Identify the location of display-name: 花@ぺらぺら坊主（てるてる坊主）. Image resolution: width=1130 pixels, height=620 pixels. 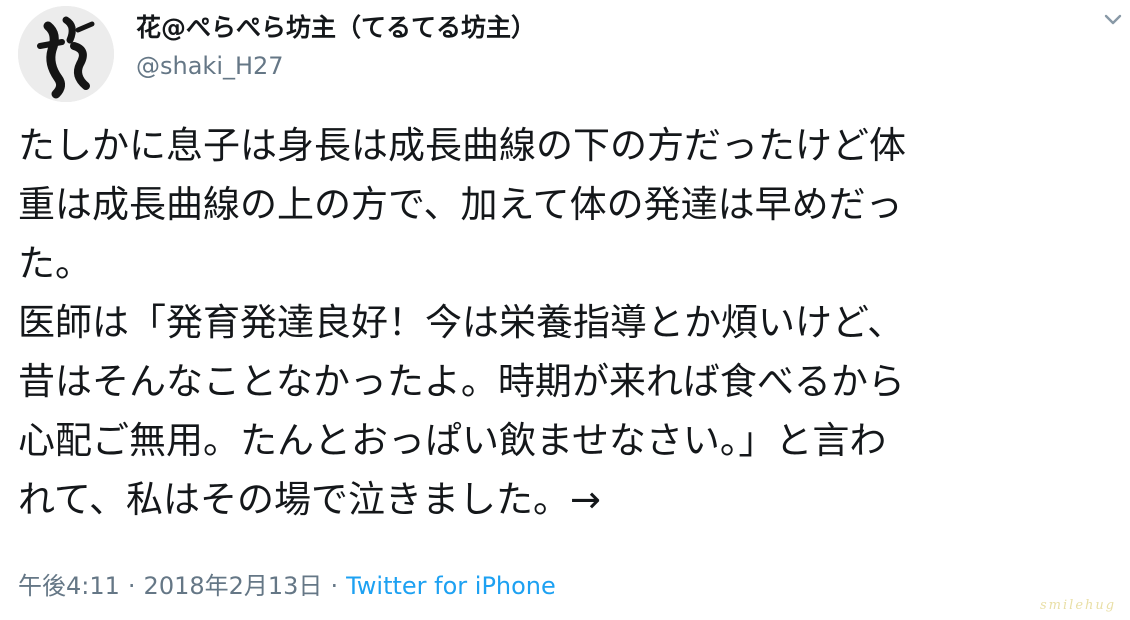
(336, 26).